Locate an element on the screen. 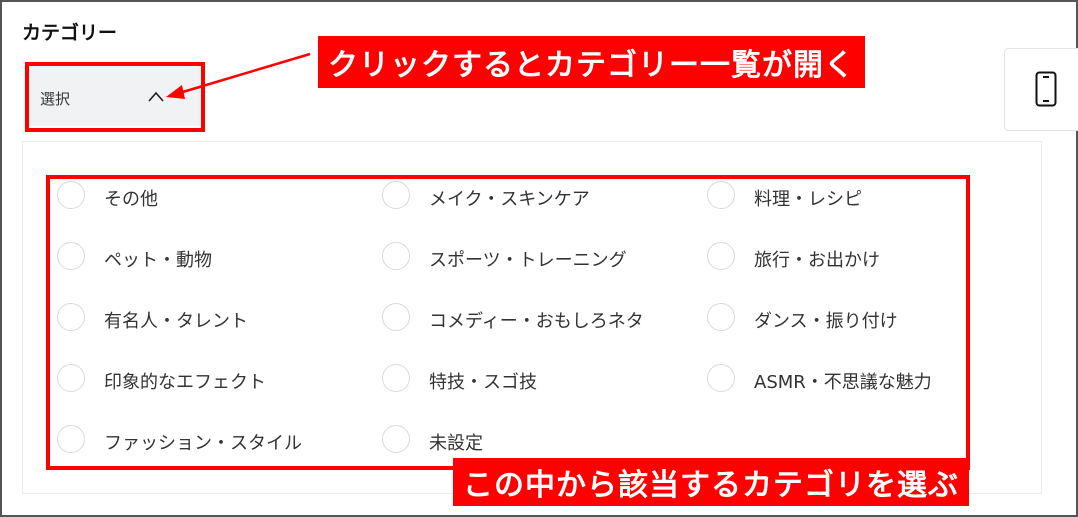  category-option-label: ファッション・スタイル is located at coordinates (203, 443).